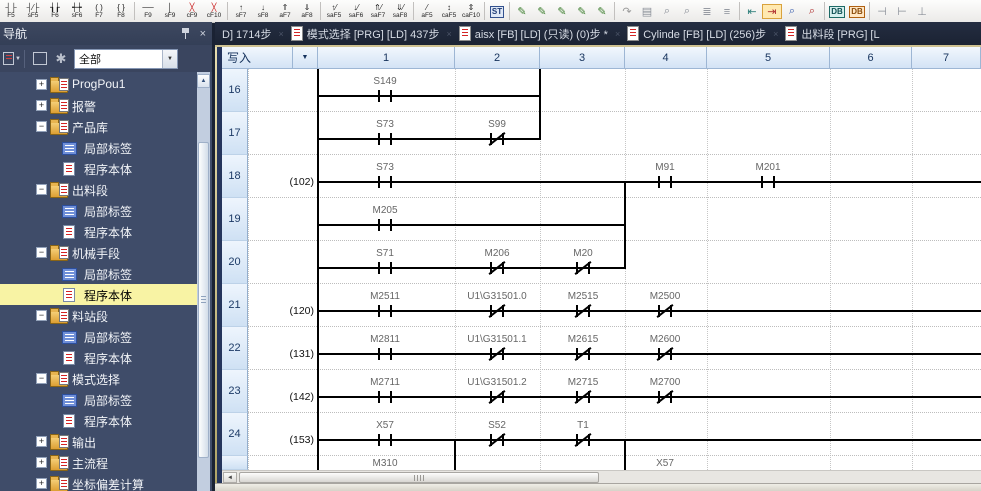 The image size is (981, 491). I want to click on tree-item: + 坐标偏差计算, so click(98, 482).